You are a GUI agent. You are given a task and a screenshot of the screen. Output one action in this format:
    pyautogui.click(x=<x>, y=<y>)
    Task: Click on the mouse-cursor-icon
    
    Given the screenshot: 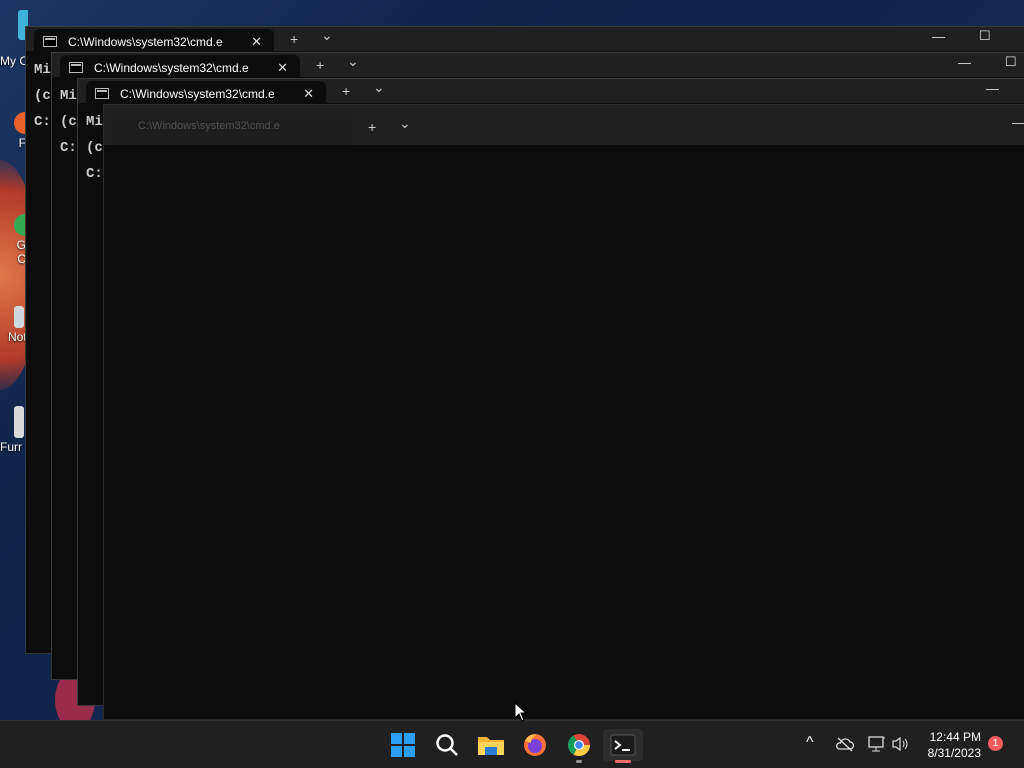 What is the action you would take?
    pyautogui.click(x=521, y=714)
    